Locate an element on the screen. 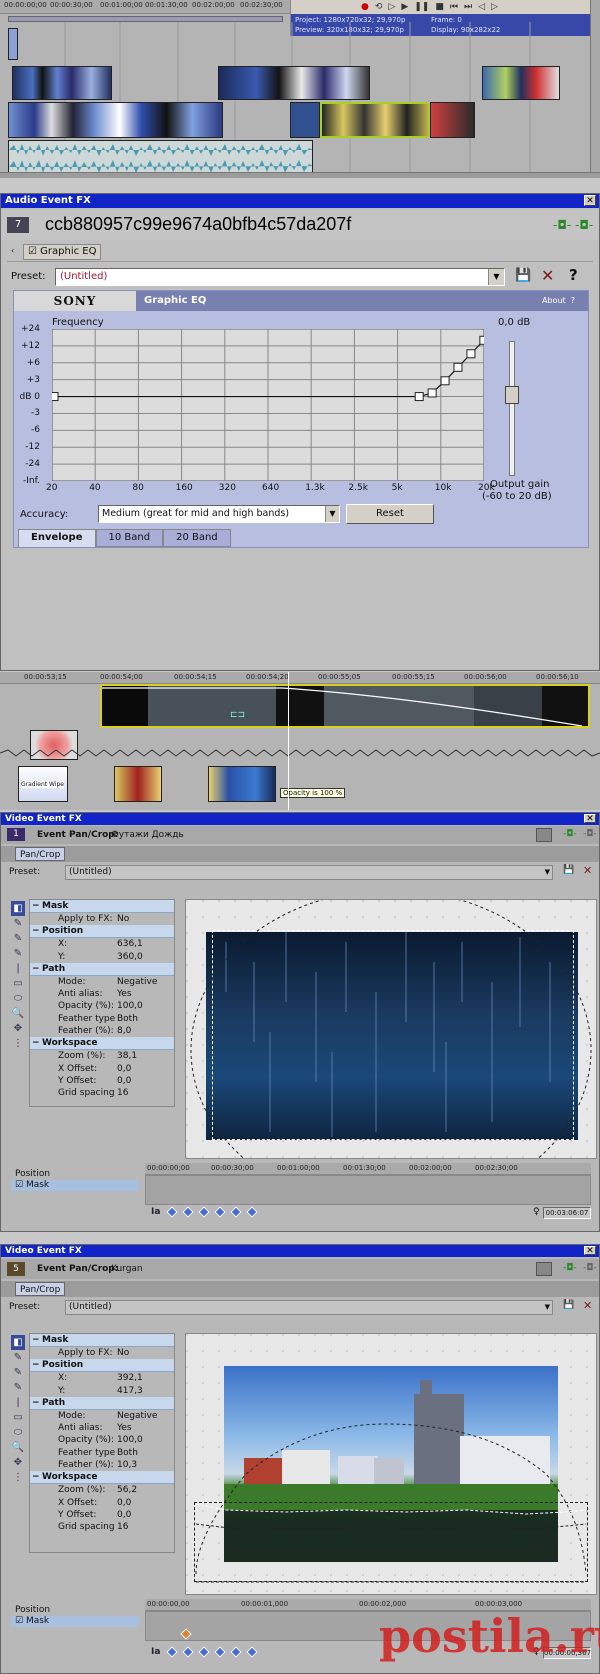  property-row: X: 636,1 is located at coordinates (102, 944).